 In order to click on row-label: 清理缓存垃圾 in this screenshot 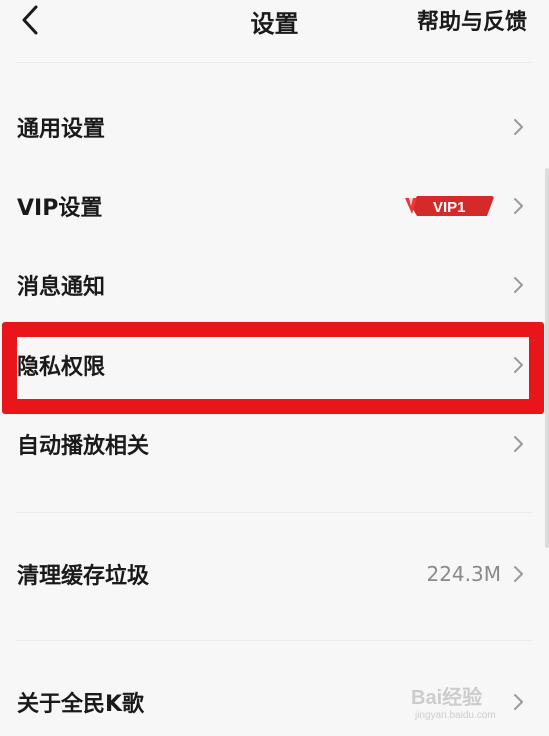, I will do `click(83, 576)`.